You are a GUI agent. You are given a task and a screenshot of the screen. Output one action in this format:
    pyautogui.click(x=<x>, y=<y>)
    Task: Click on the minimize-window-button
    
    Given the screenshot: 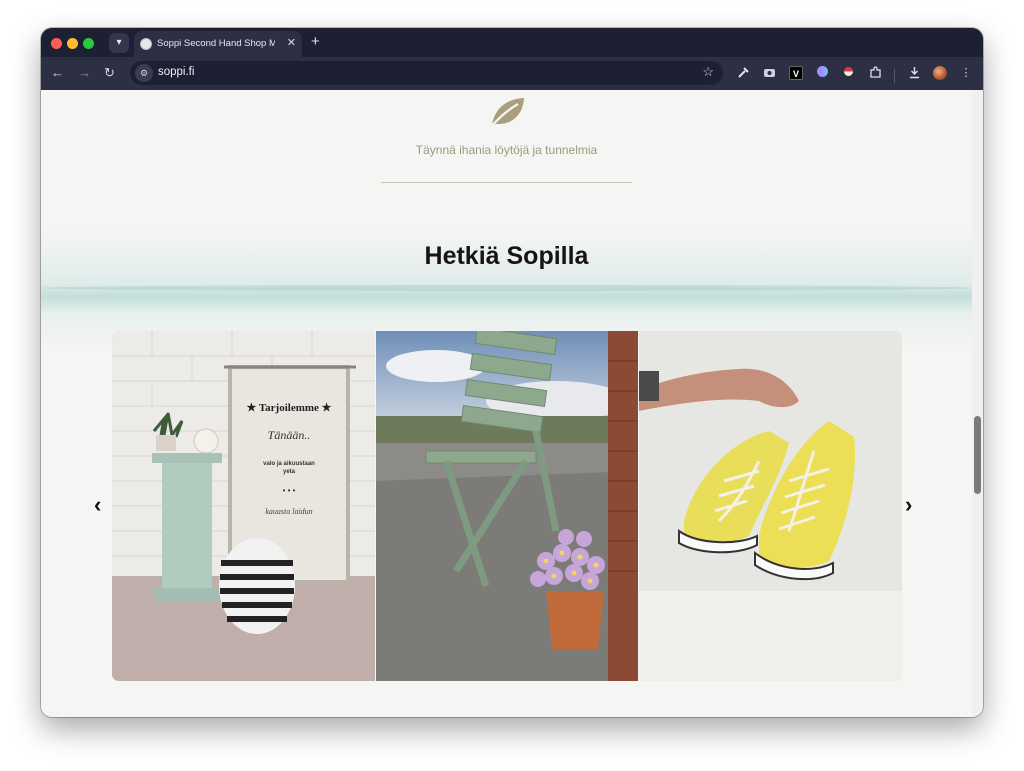 What is the action you would take?
    pyautogui.click(x=72, y=43)
    